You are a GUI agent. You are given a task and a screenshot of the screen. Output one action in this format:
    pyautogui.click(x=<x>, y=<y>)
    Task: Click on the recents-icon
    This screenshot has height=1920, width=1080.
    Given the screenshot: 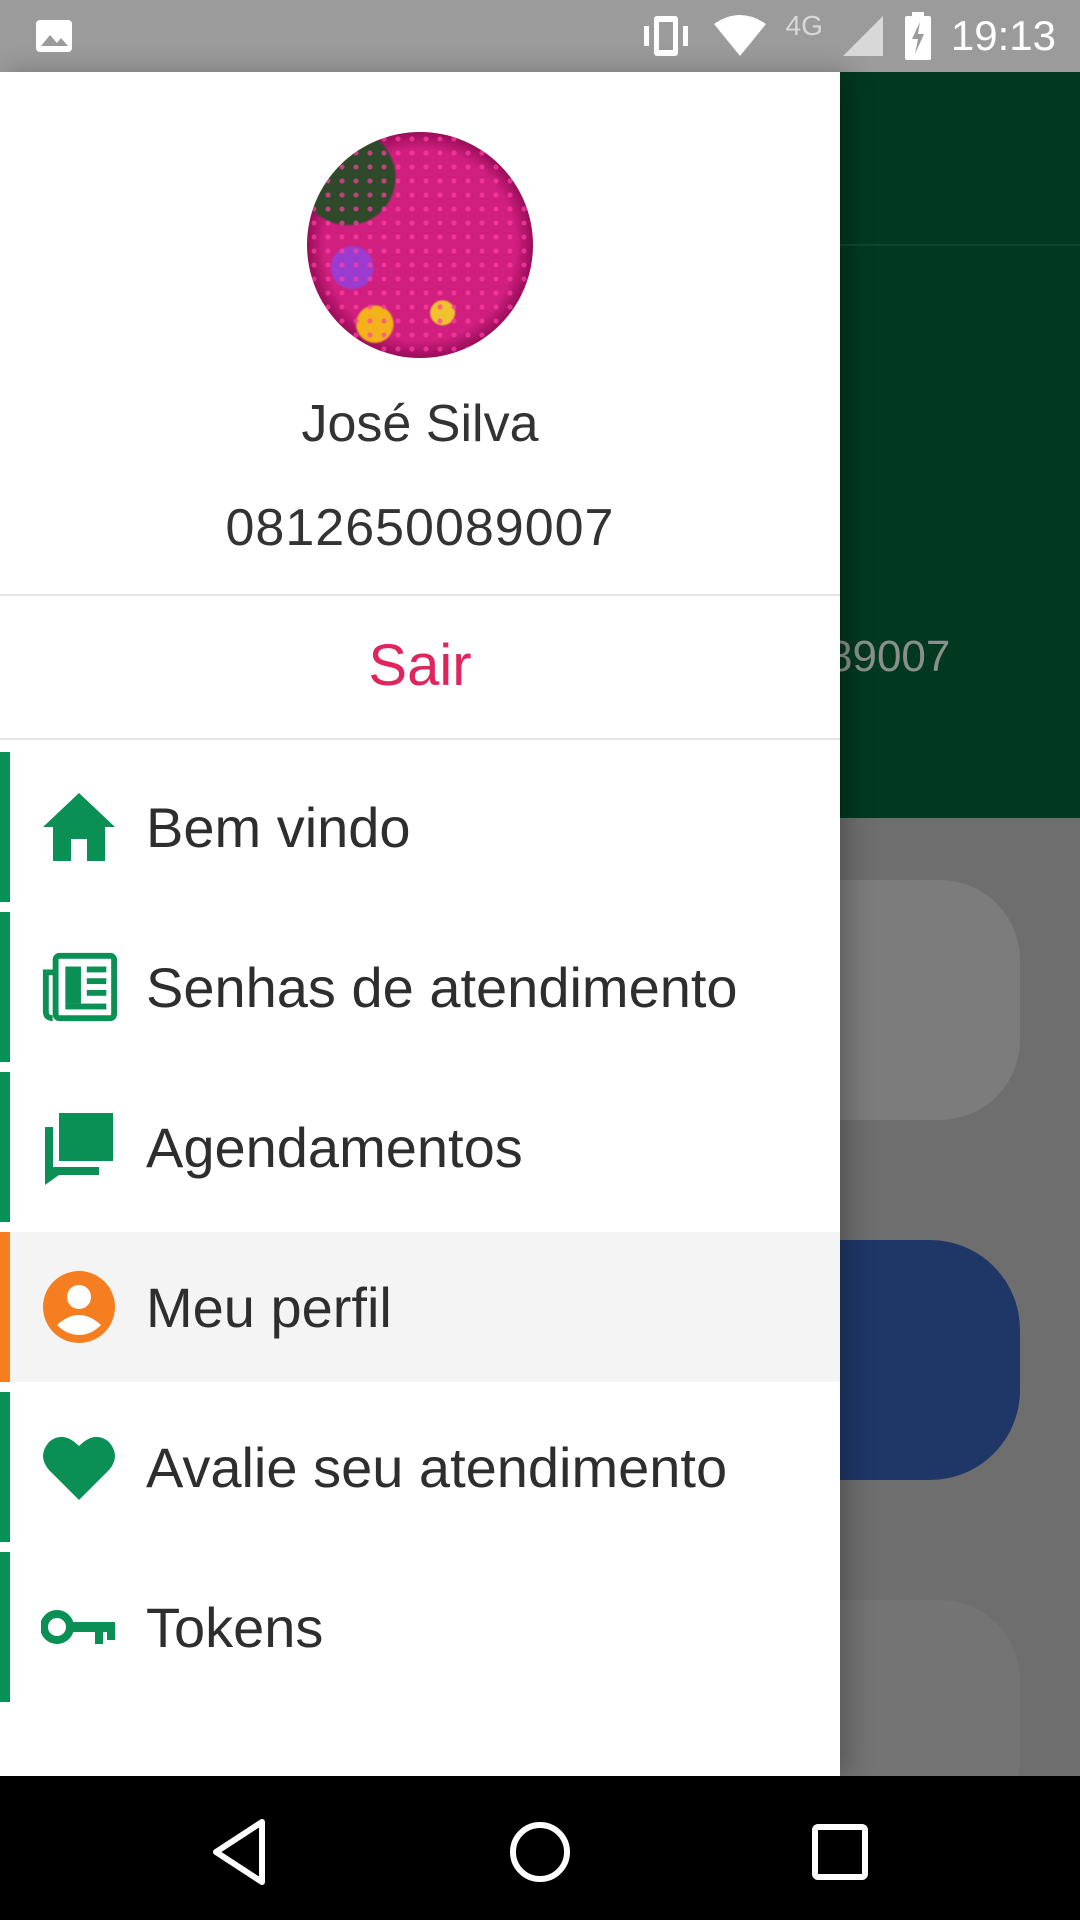 What is the action you would take?
    pyautogui.click(x=840, y=1852)
    